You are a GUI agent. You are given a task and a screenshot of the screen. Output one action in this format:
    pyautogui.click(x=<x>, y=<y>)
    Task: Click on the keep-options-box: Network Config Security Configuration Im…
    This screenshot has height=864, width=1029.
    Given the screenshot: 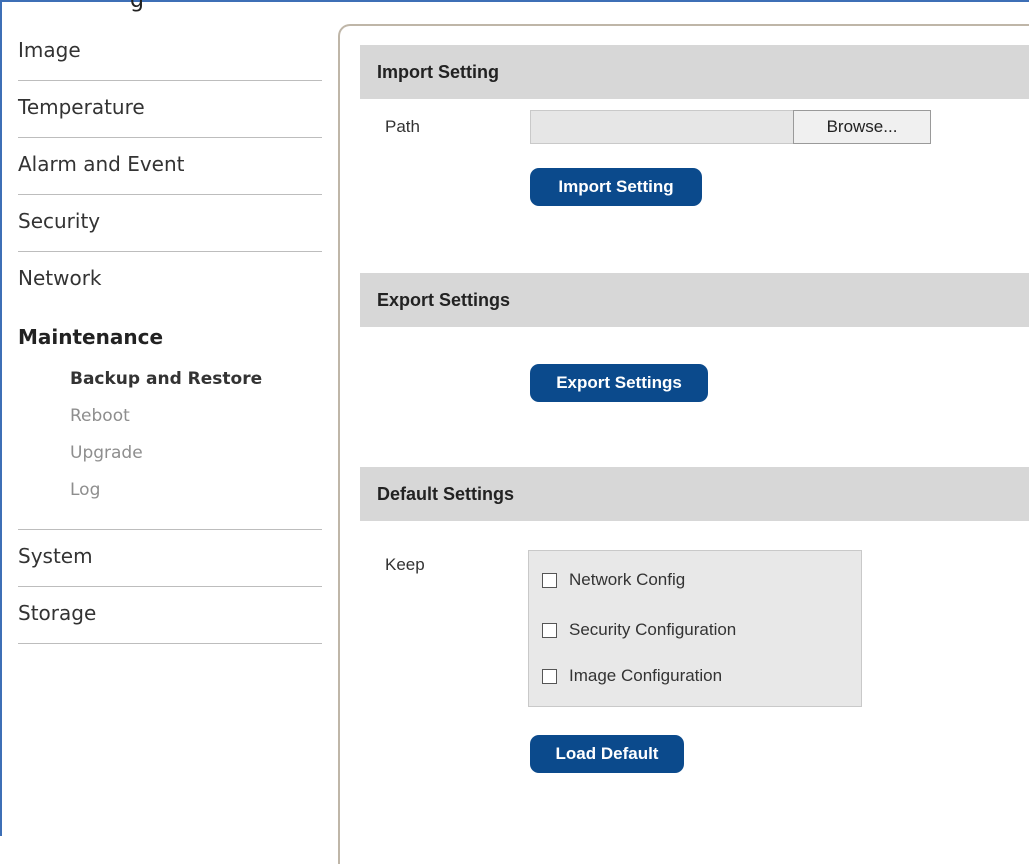 What is the action you would take?
    pyautogui.click(x=695, y=628)
    